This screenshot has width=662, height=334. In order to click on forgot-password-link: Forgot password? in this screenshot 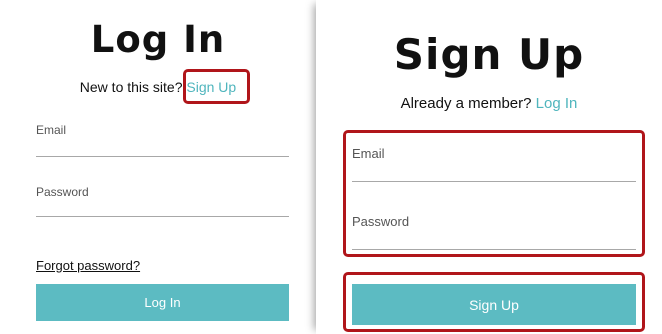, I will do `click(88, 265)`.